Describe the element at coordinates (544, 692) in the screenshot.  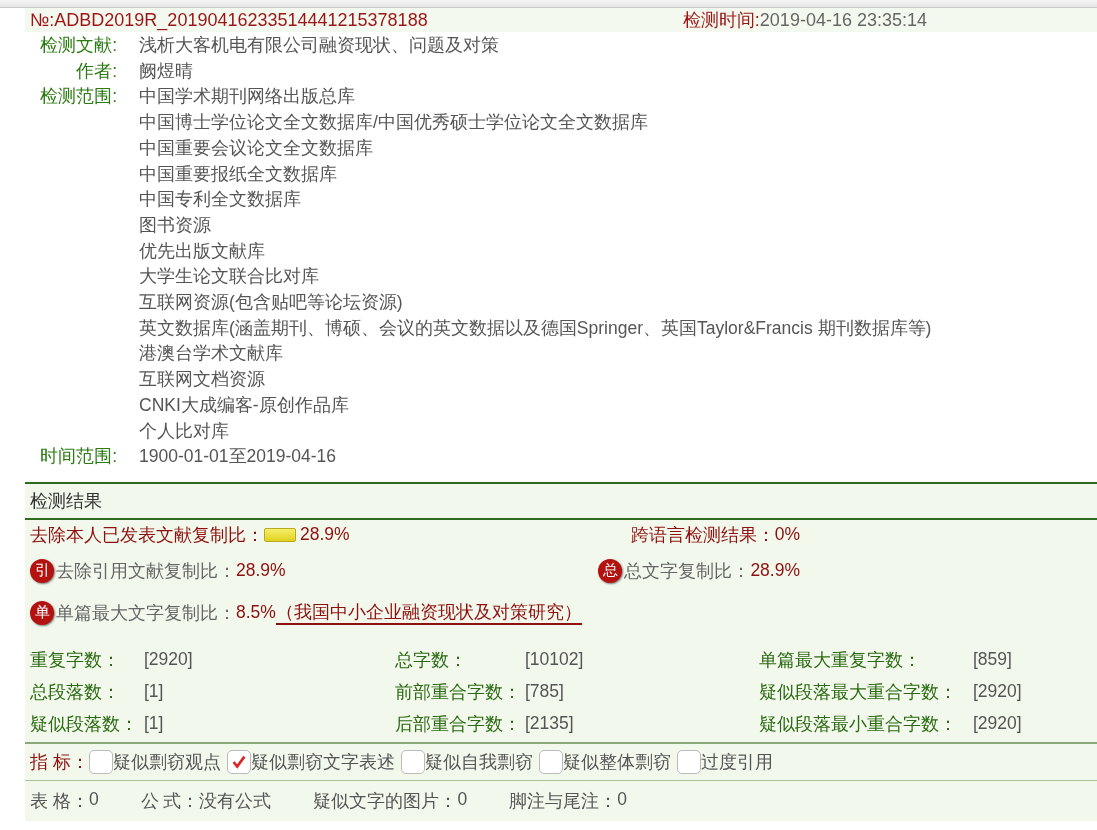
I see `stat-value: [785]` at that location.